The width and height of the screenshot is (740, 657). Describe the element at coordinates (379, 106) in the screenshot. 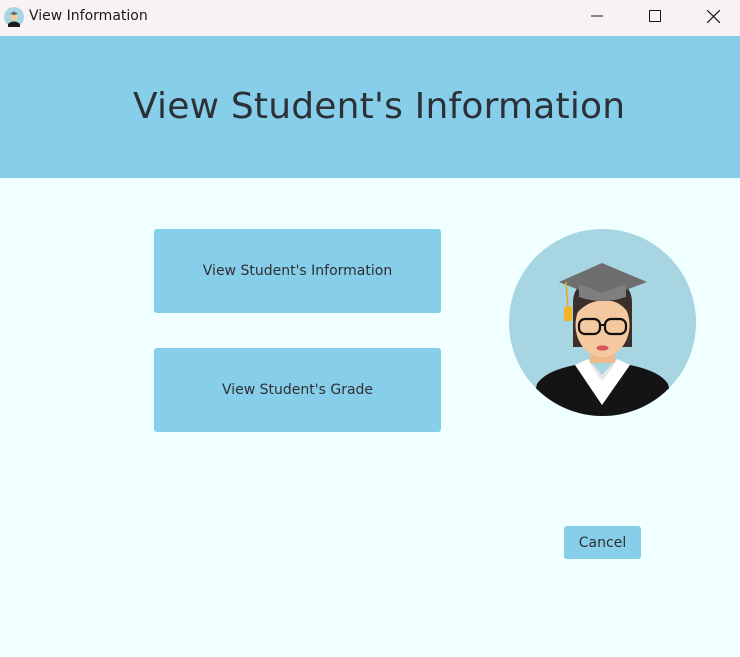

I see `page-title: View Student's Information` at that location.